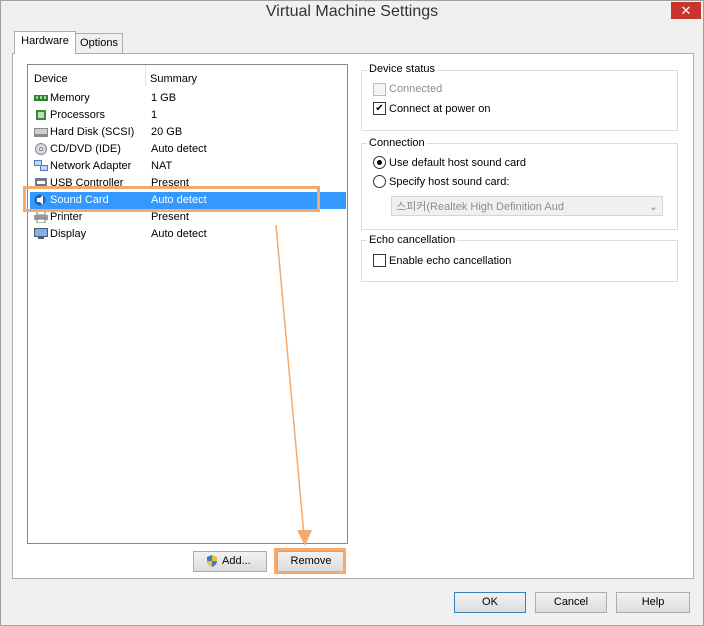  I want to click on radio-dot-icon, so click(379, 162).